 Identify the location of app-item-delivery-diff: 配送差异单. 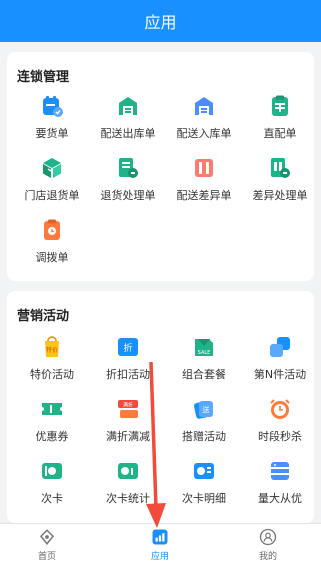
(204, 186).